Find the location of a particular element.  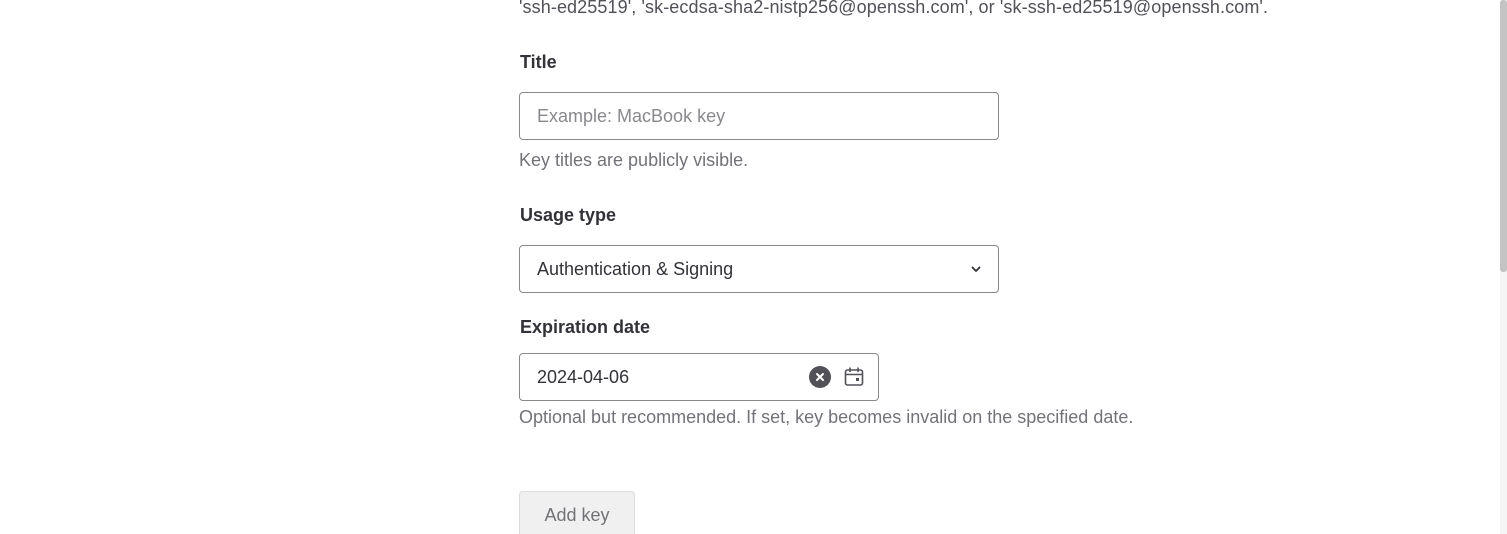

scrollbar-thumb is located at coordinates (1503, 136).